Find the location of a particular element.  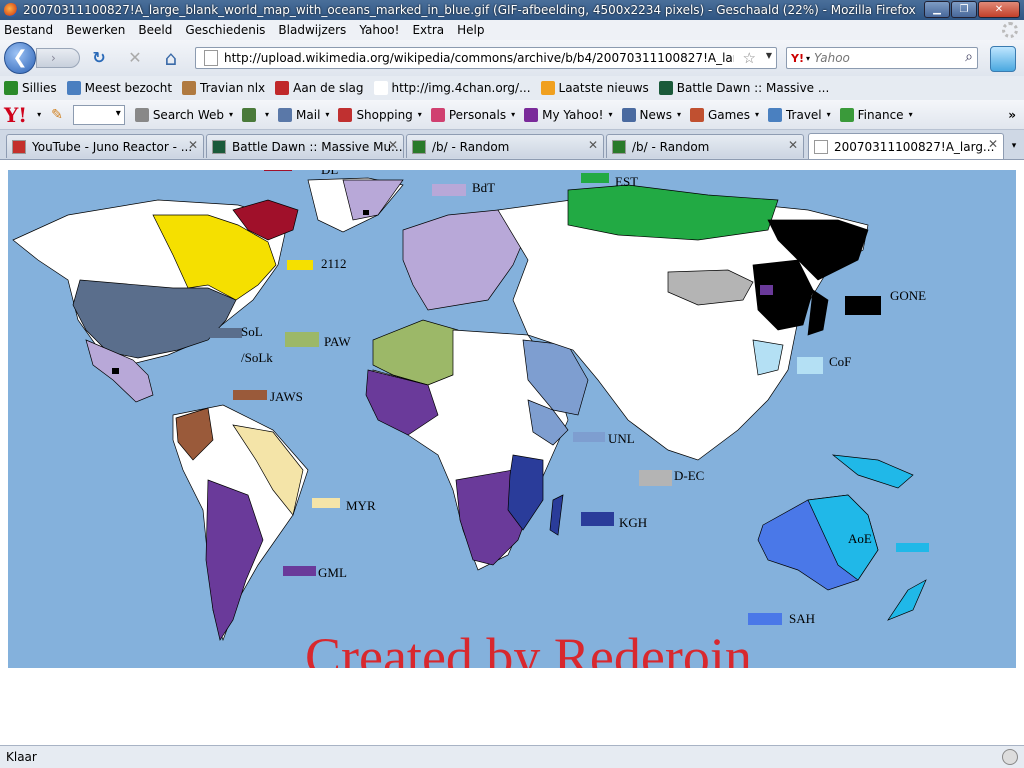

yahoo-toolbar-item: Travel ▾ is located at coordinates (799, 114).